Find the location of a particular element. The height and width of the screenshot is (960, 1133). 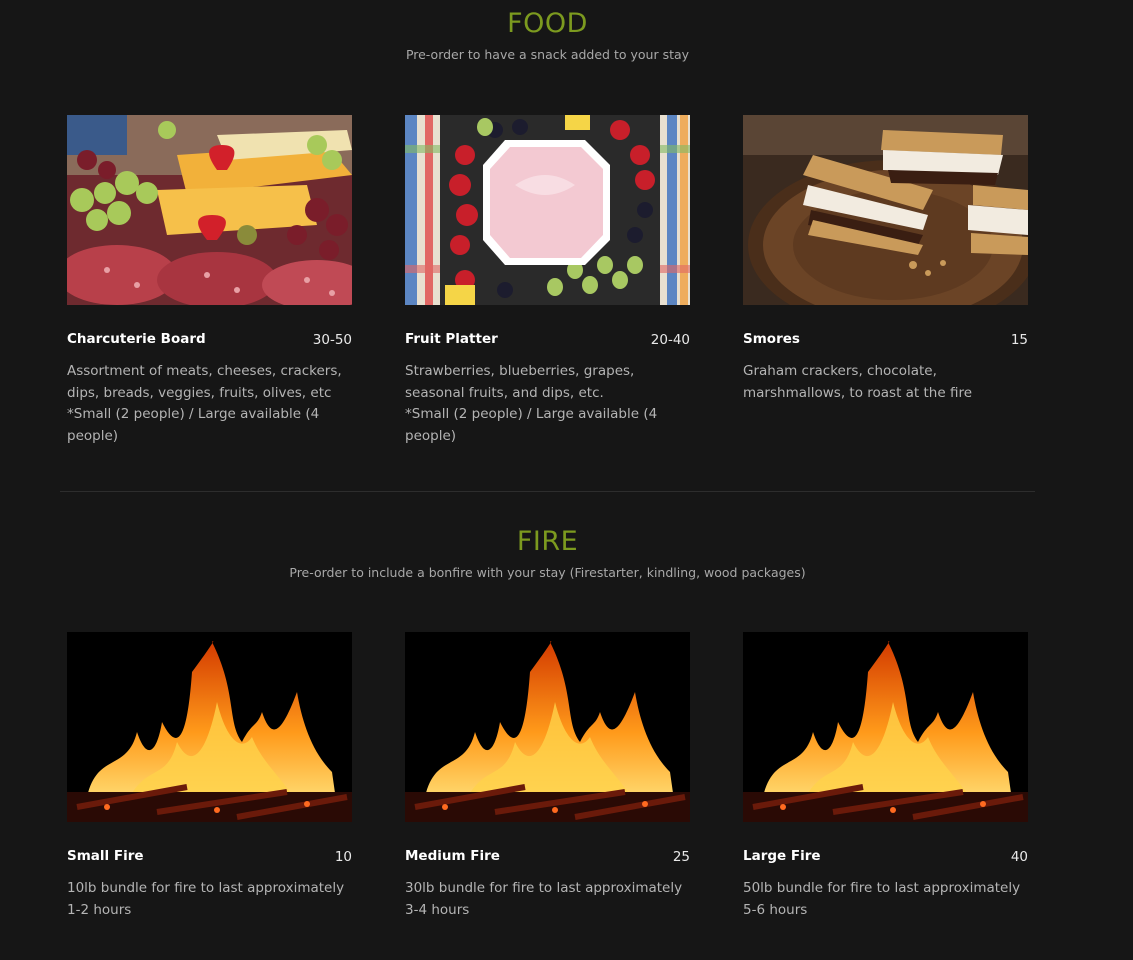

charcuterie-board-image is located at coordinates (209, 210).